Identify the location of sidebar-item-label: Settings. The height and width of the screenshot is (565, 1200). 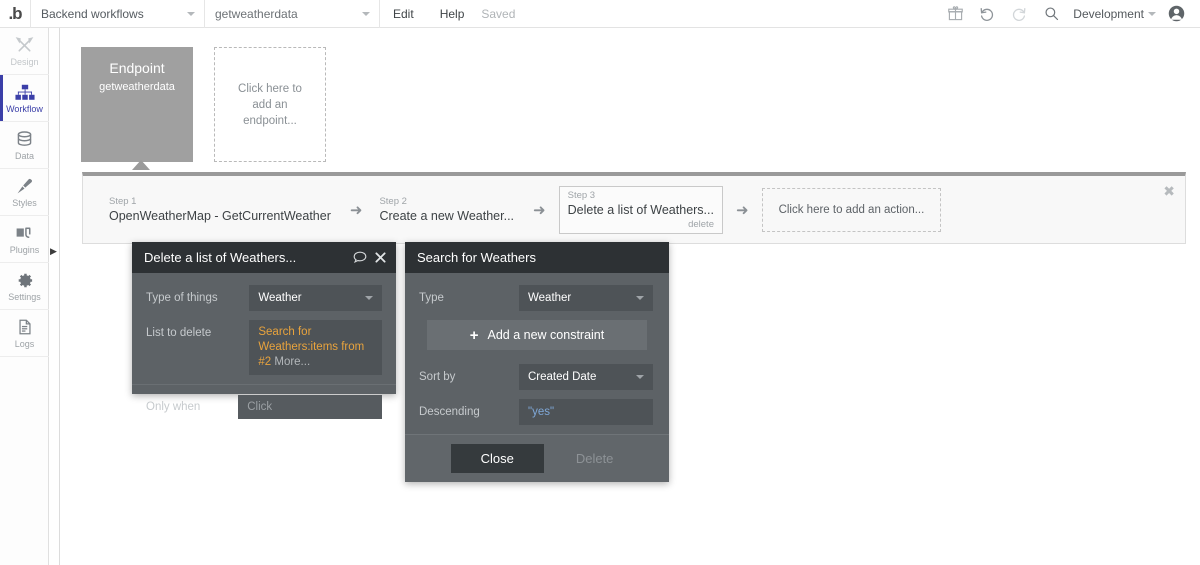
(24, 297).